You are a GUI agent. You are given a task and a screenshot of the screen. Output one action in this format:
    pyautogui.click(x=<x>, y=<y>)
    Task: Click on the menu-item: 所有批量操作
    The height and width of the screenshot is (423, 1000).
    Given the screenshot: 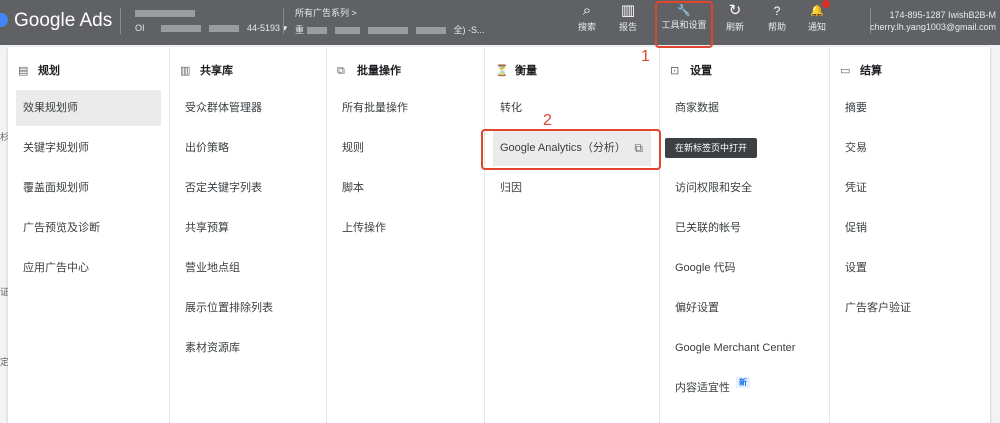 What is the action you would take?
    pyautogui.click(x=405, y=108)
    